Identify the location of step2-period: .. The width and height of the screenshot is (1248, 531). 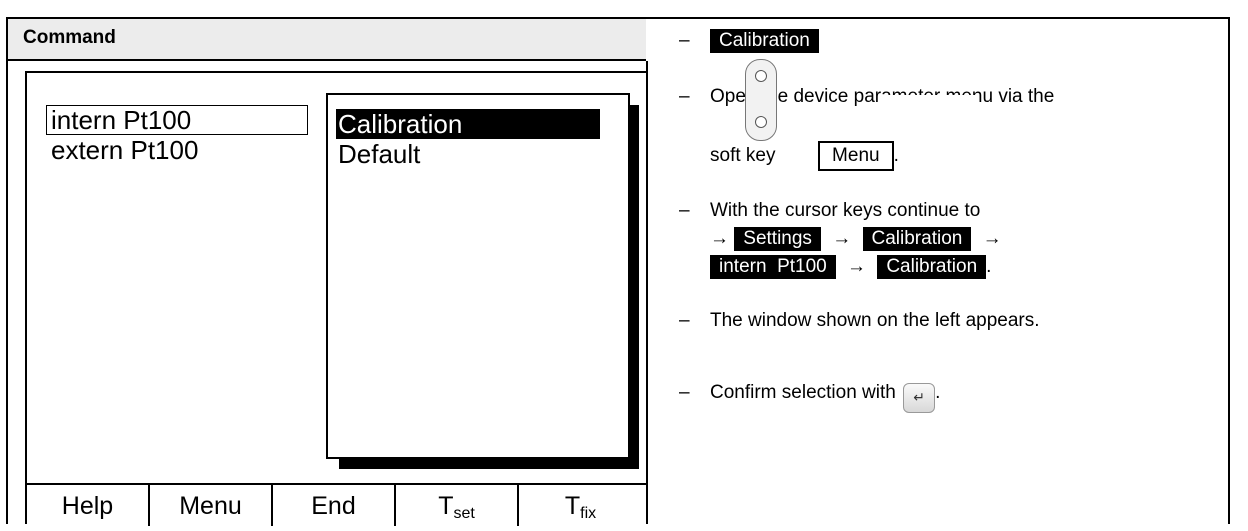
(989, 266).